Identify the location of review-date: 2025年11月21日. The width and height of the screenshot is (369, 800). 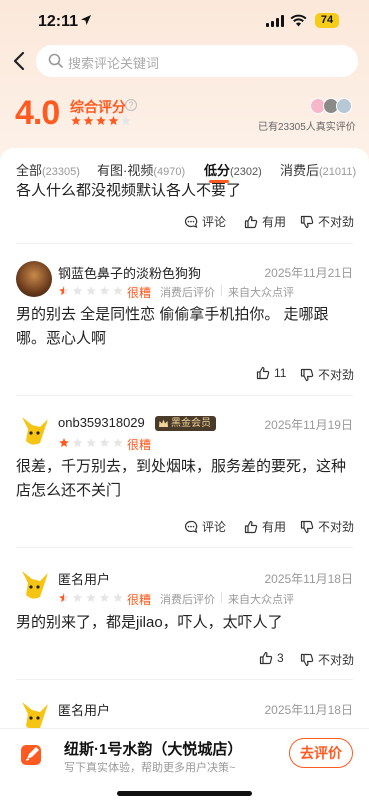
(308, 273).